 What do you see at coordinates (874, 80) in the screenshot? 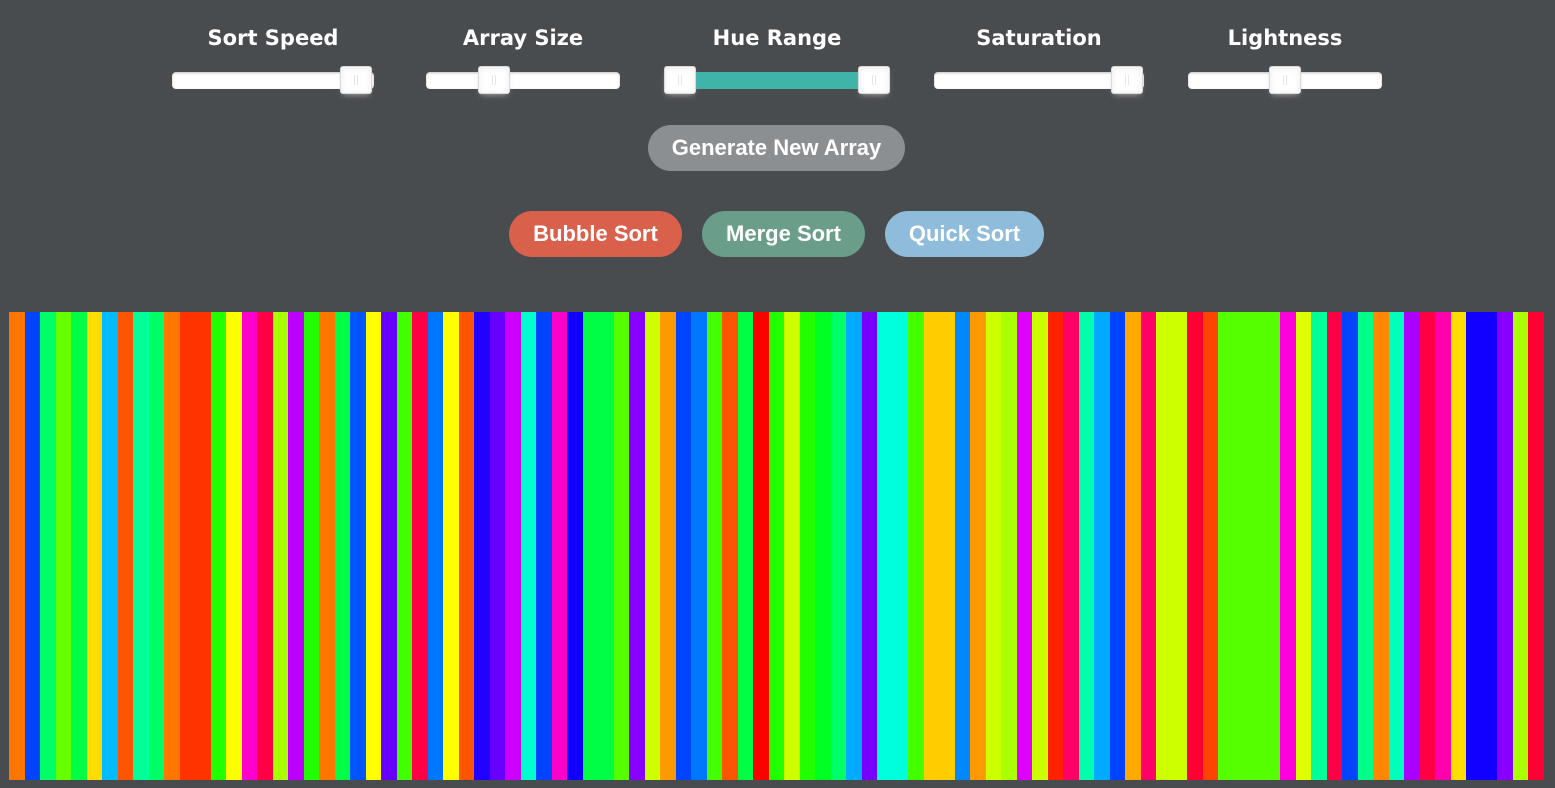
I see `hue-range-high-handle` at bounding box center [874, 80].